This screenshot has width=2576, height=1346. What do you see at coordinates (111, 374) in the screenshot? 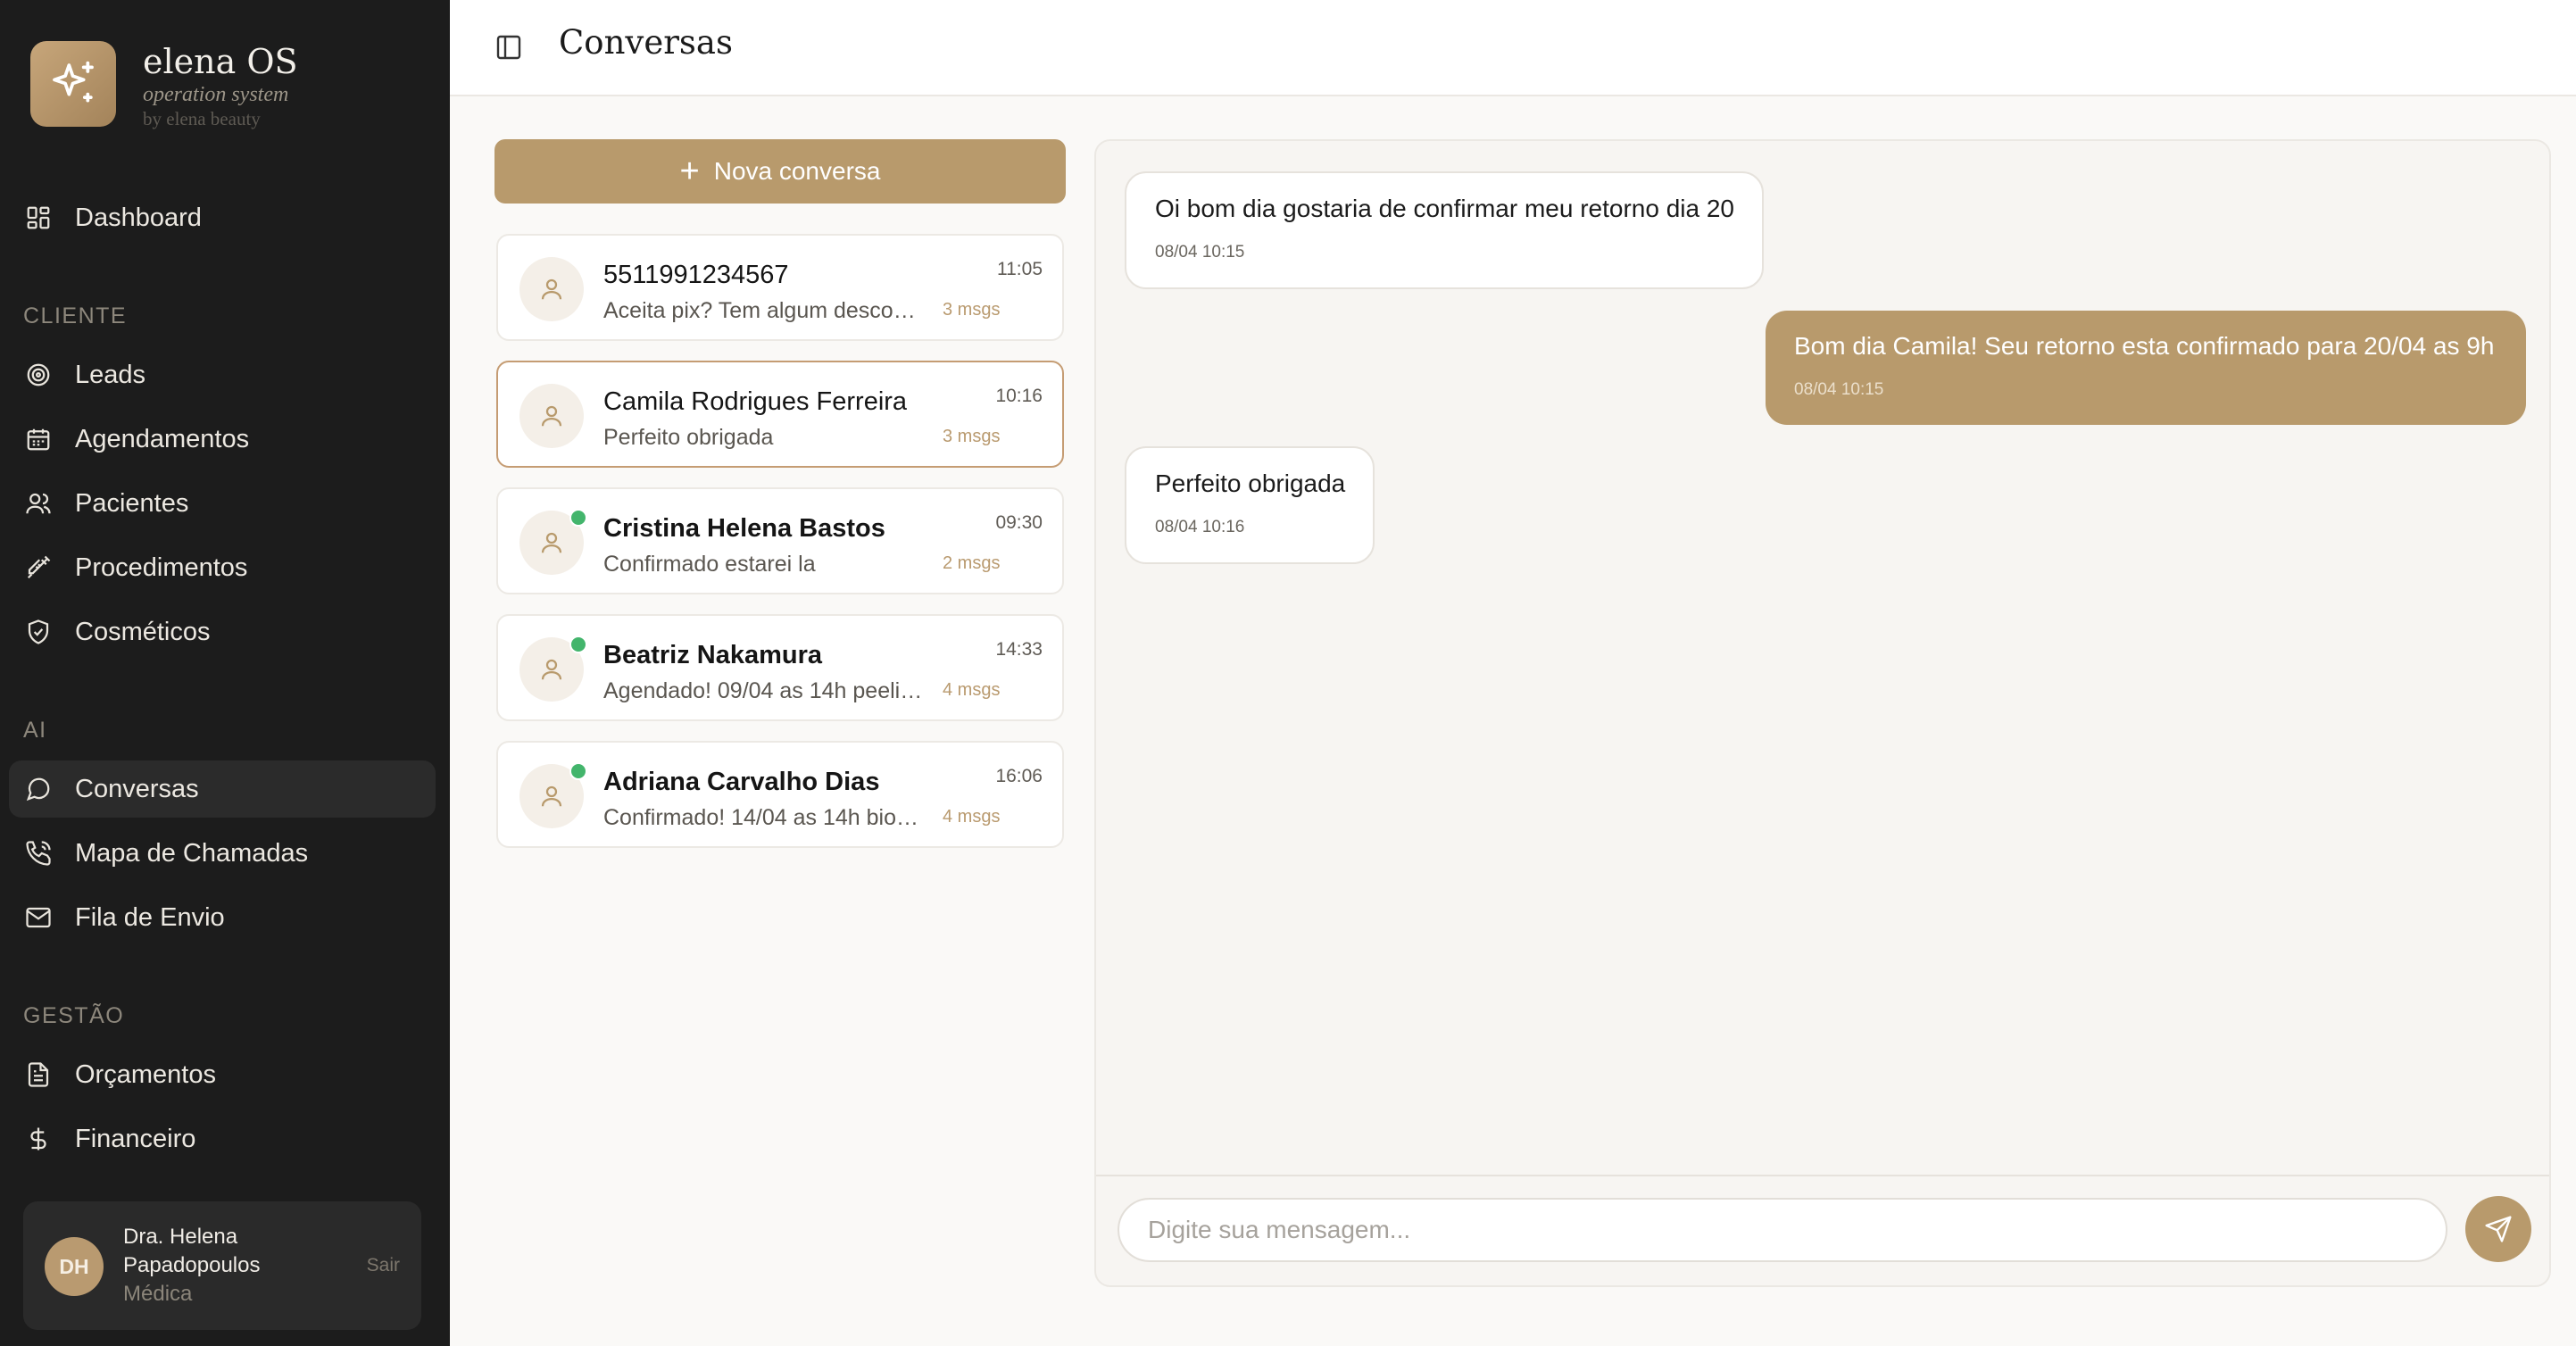
I see `sidebar-item-label: Leads` at bounding box center [111, 374].